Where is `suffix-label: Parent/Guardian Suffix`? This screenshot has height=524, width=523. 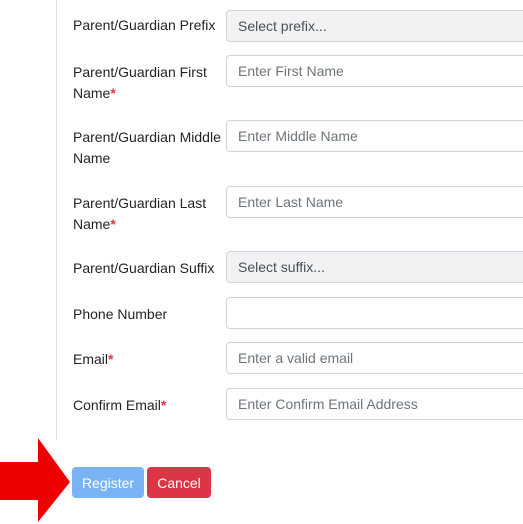 suffix-label: Parent/Guardian Suffix is located at coordinates (148, 268).